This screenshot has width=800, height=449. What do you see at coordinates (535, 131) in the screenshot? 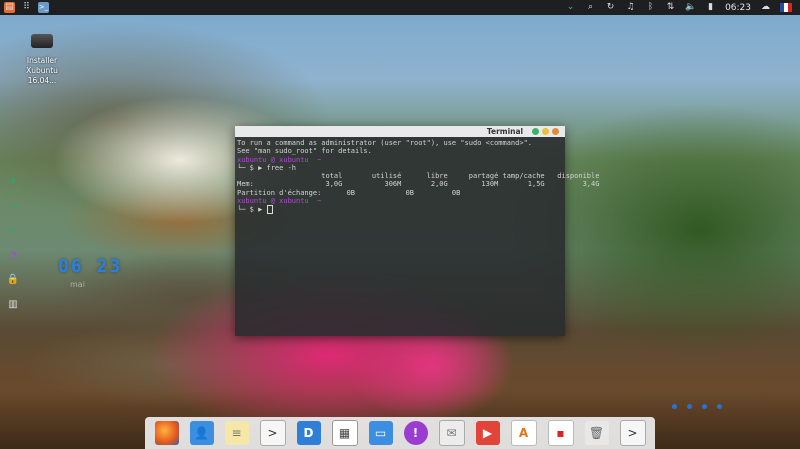
I see `minimize-button` at bounding box center [535, 131].